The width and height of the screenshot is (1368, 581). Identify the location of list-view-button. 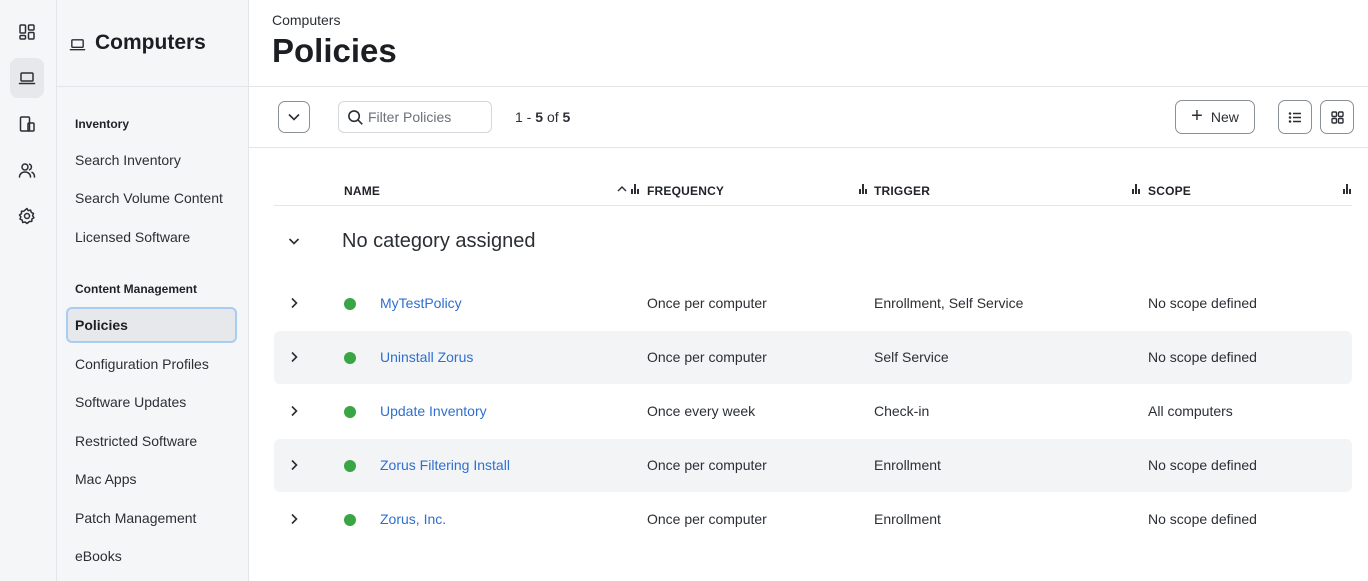
(1295, 117).